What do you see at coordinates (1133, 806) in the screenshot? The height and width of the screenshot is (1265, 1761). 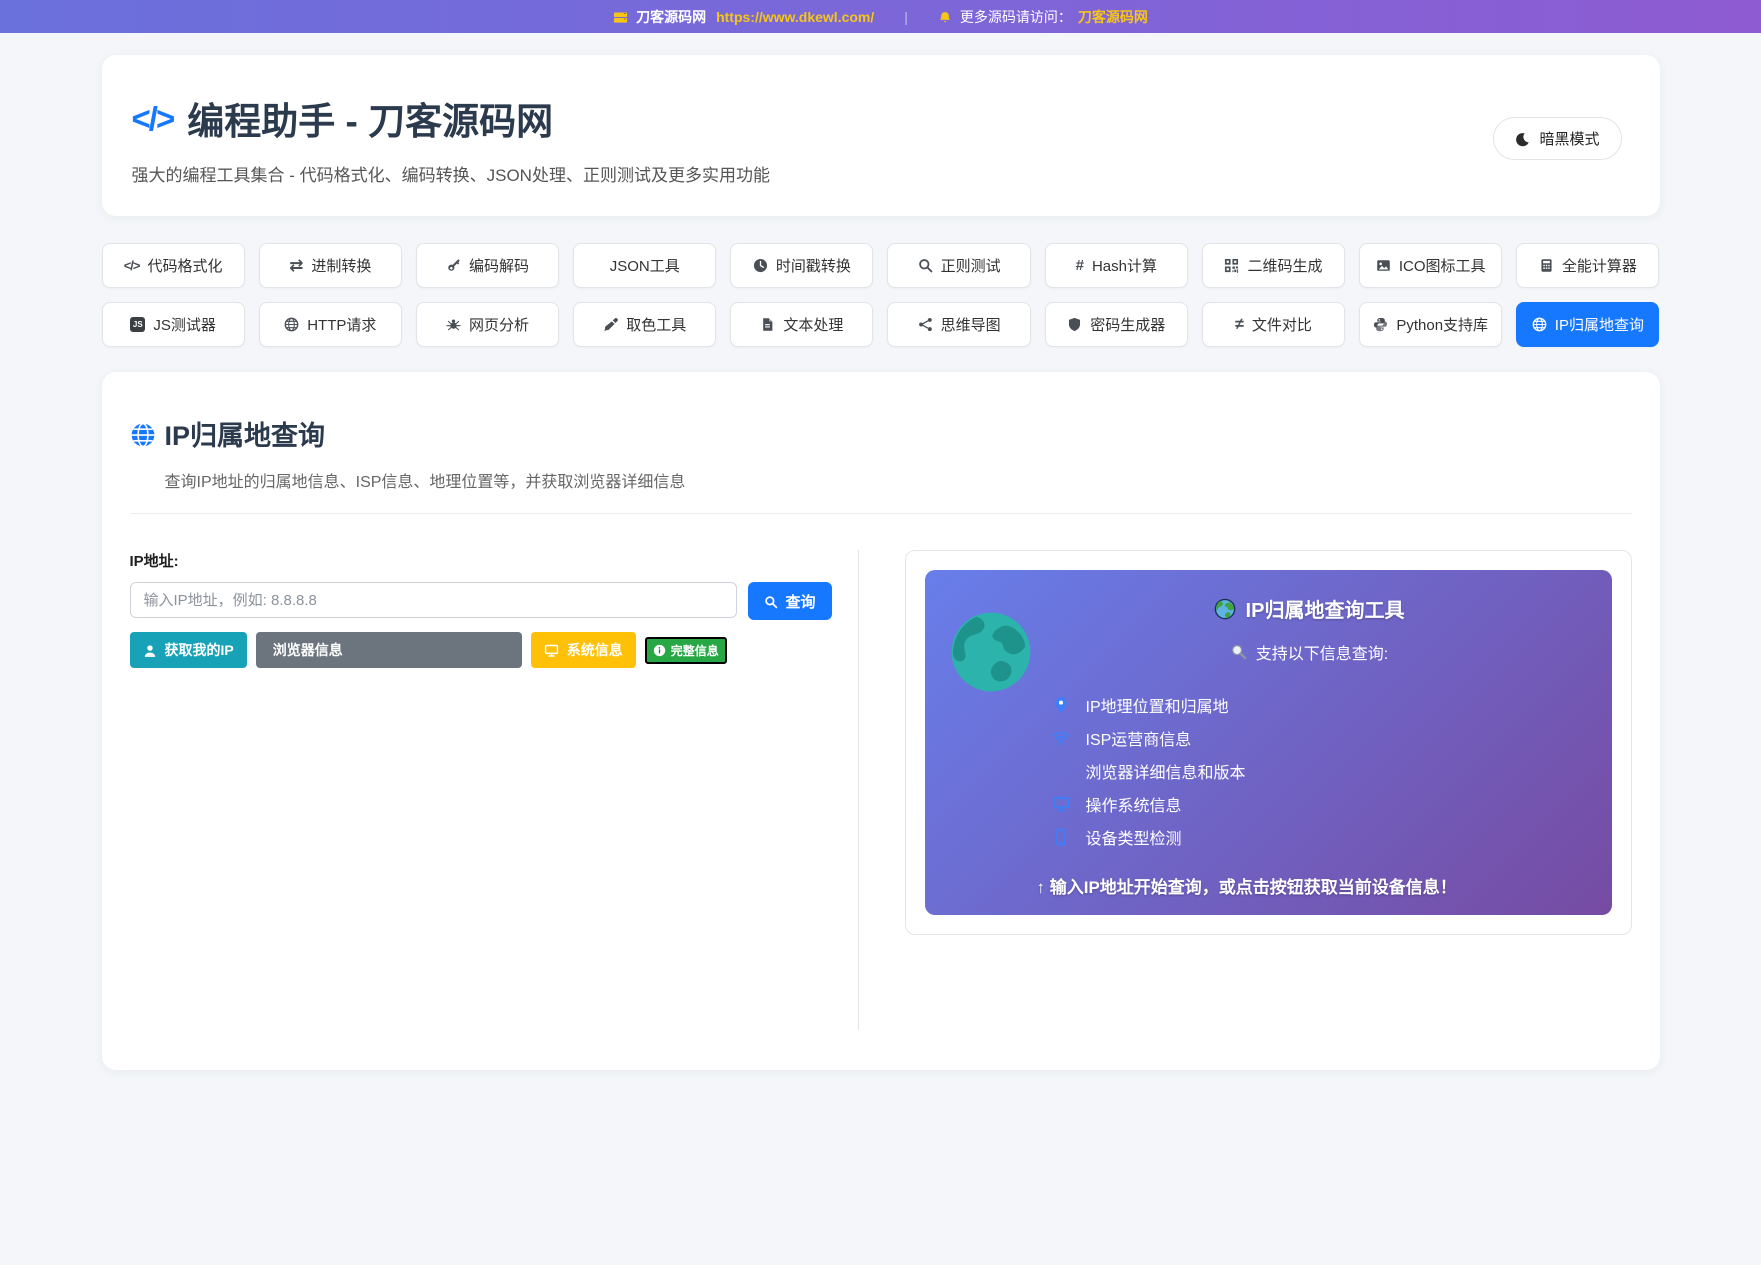 I see `feature-text: 操作系统信息` at bounding box center [1133, 806].